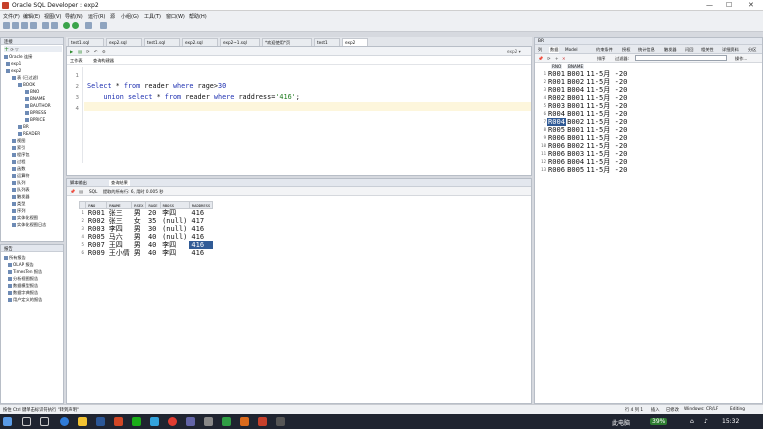  Describe the element at coordinates (54, 25) in the screenshot. I see `redo-icon` at that location.